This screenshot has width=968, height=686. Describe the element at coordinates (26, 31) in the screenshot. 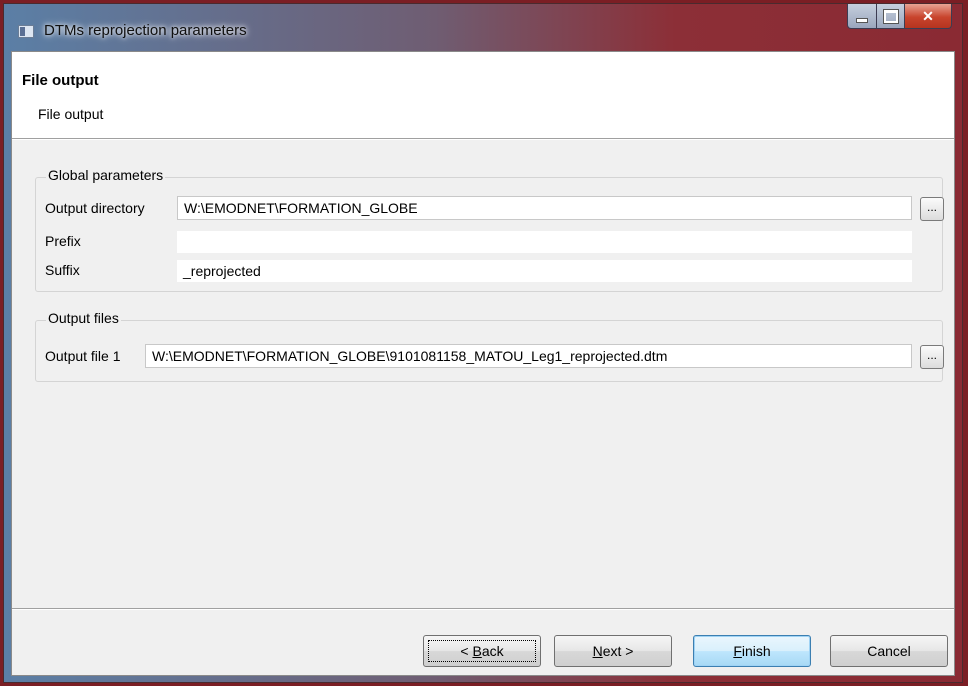

I see `app-icon` at that location.